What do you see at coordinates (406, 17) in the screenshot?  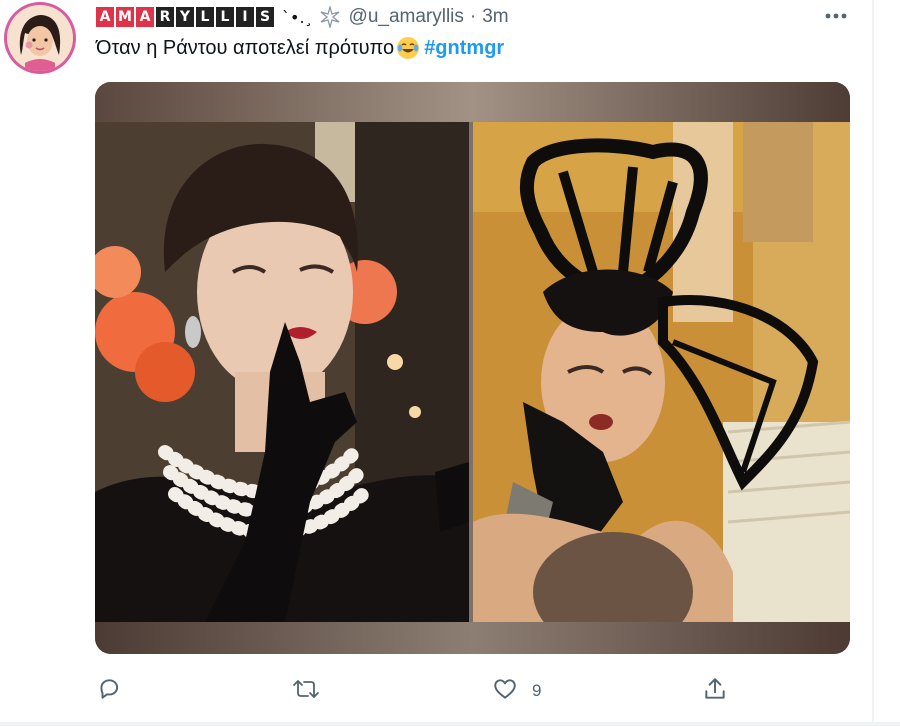 I see `user-handle: @u_amaryllis` at bounding box center [406, 17].